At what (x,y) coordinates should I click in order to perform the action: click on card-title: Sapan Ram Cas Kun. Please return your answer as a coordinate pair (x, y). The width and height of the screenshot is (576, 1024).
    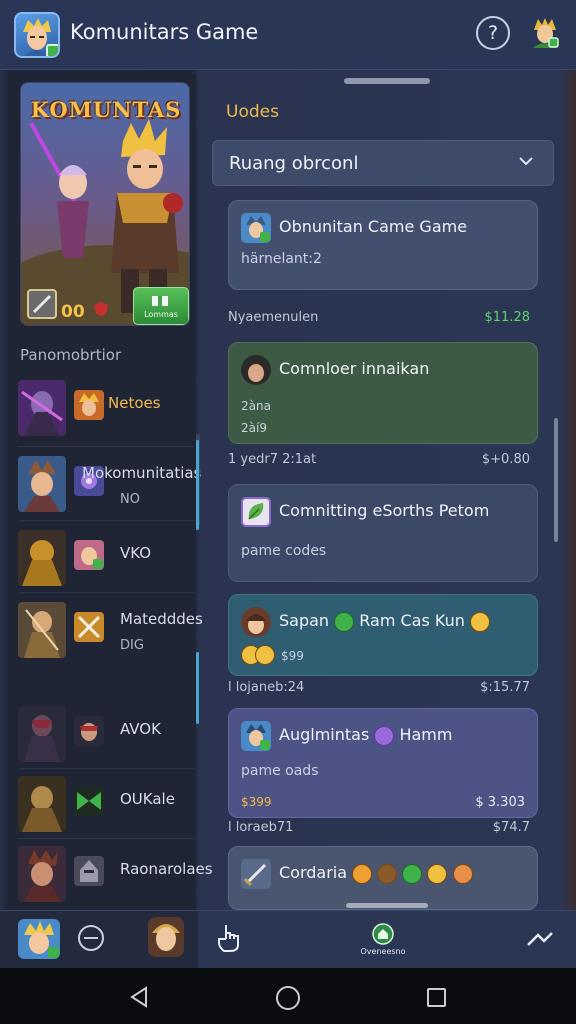
    Looking at the image, I should click on (384, 621).